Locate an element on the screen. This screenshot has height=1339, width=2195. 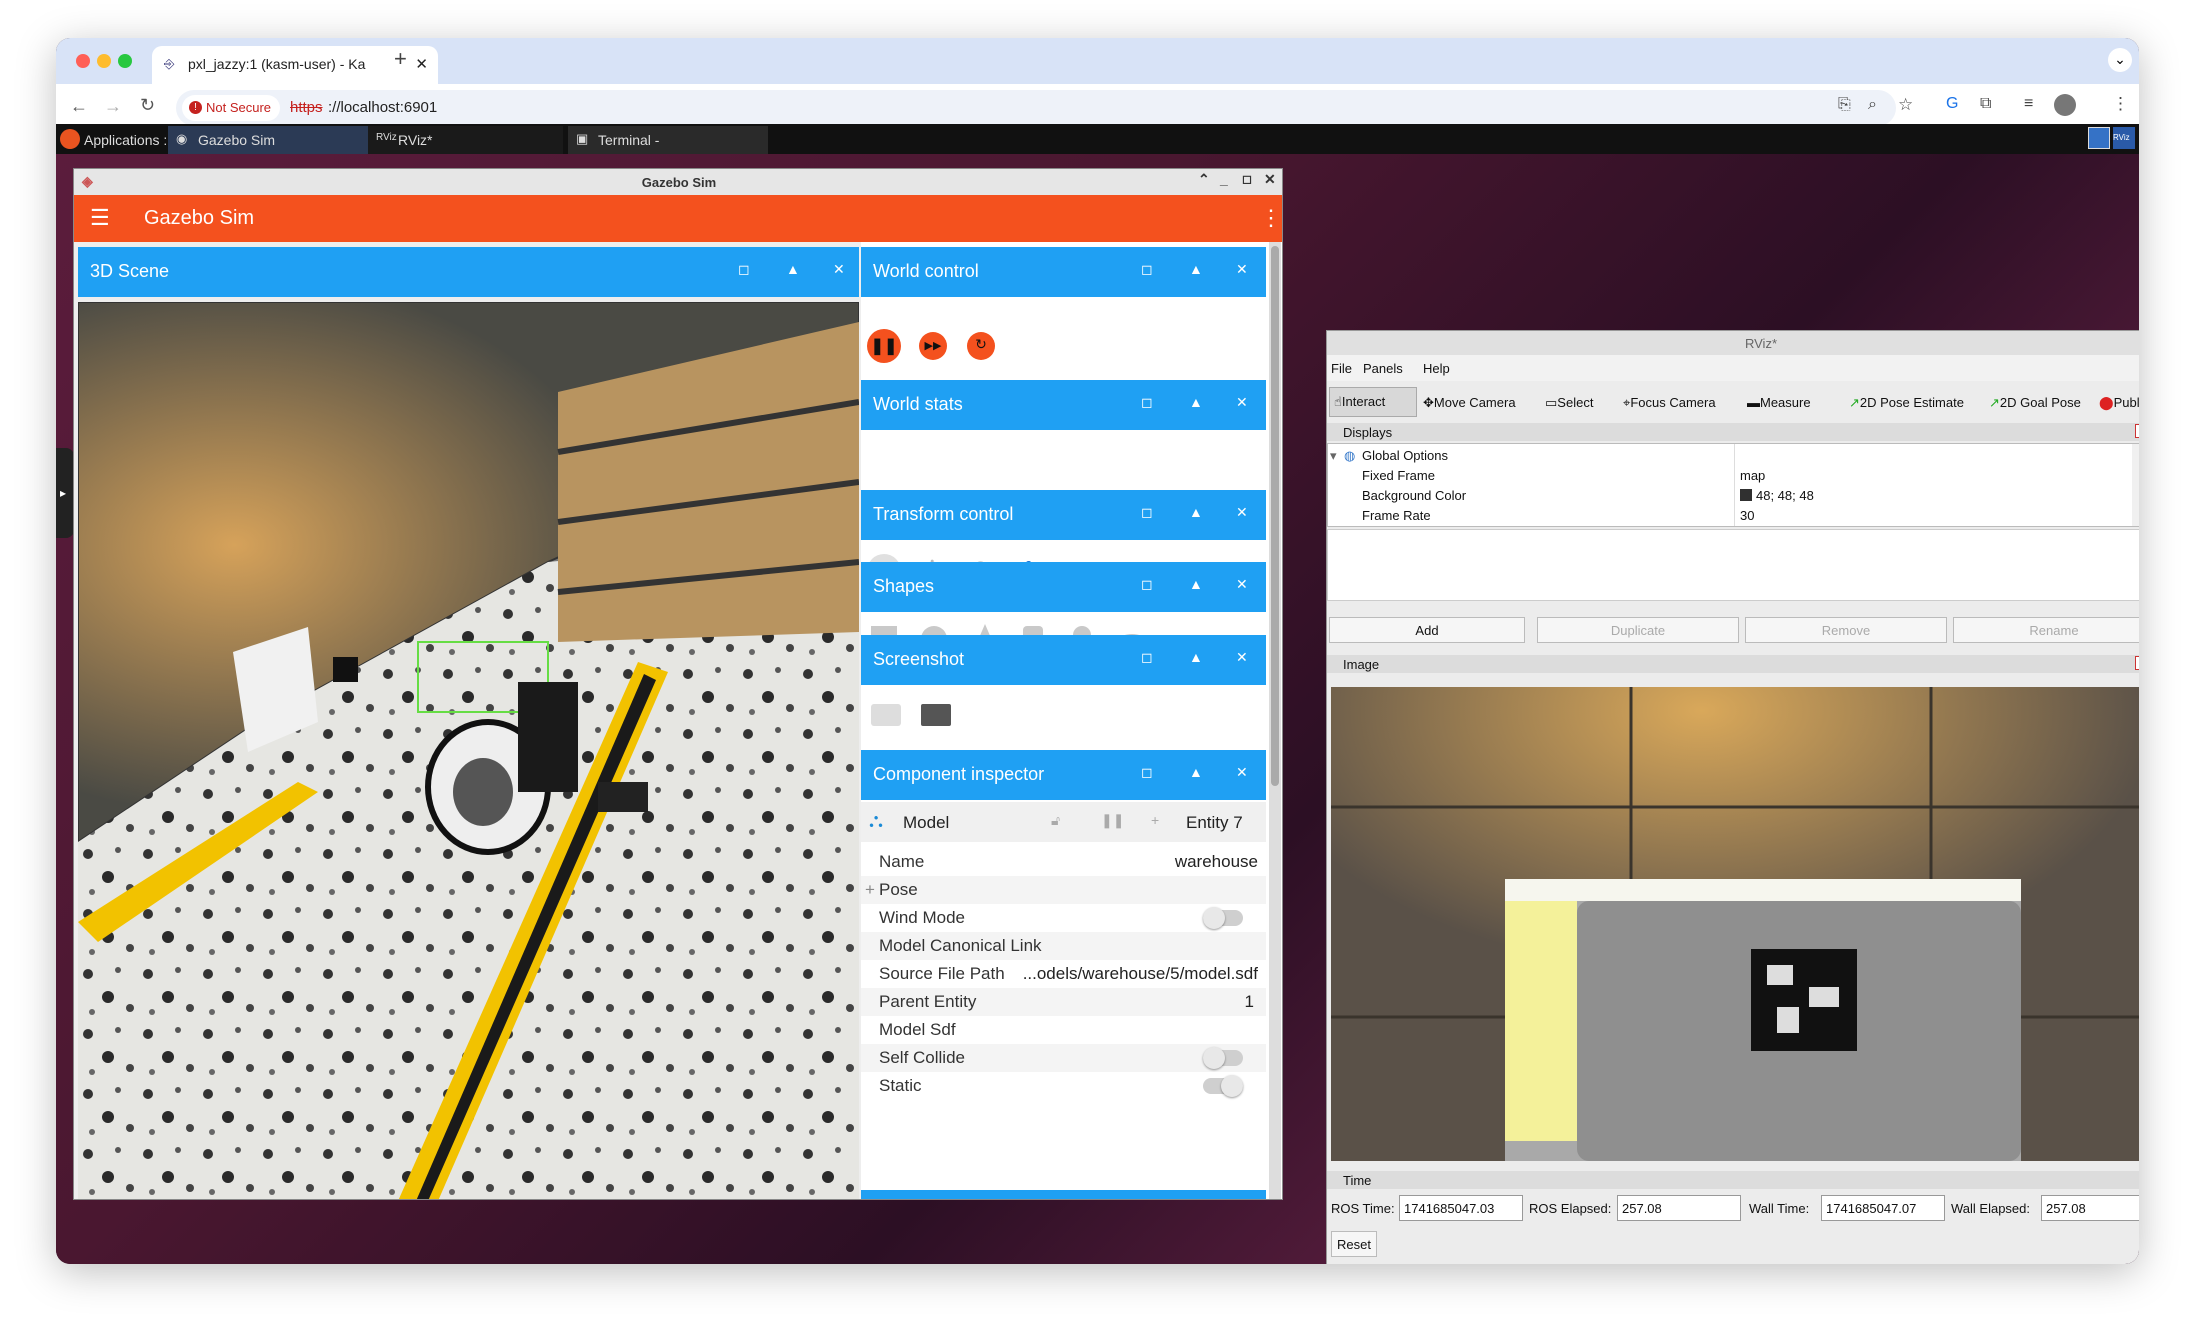
tray-app-icon is located at coordinates (2099, 138).